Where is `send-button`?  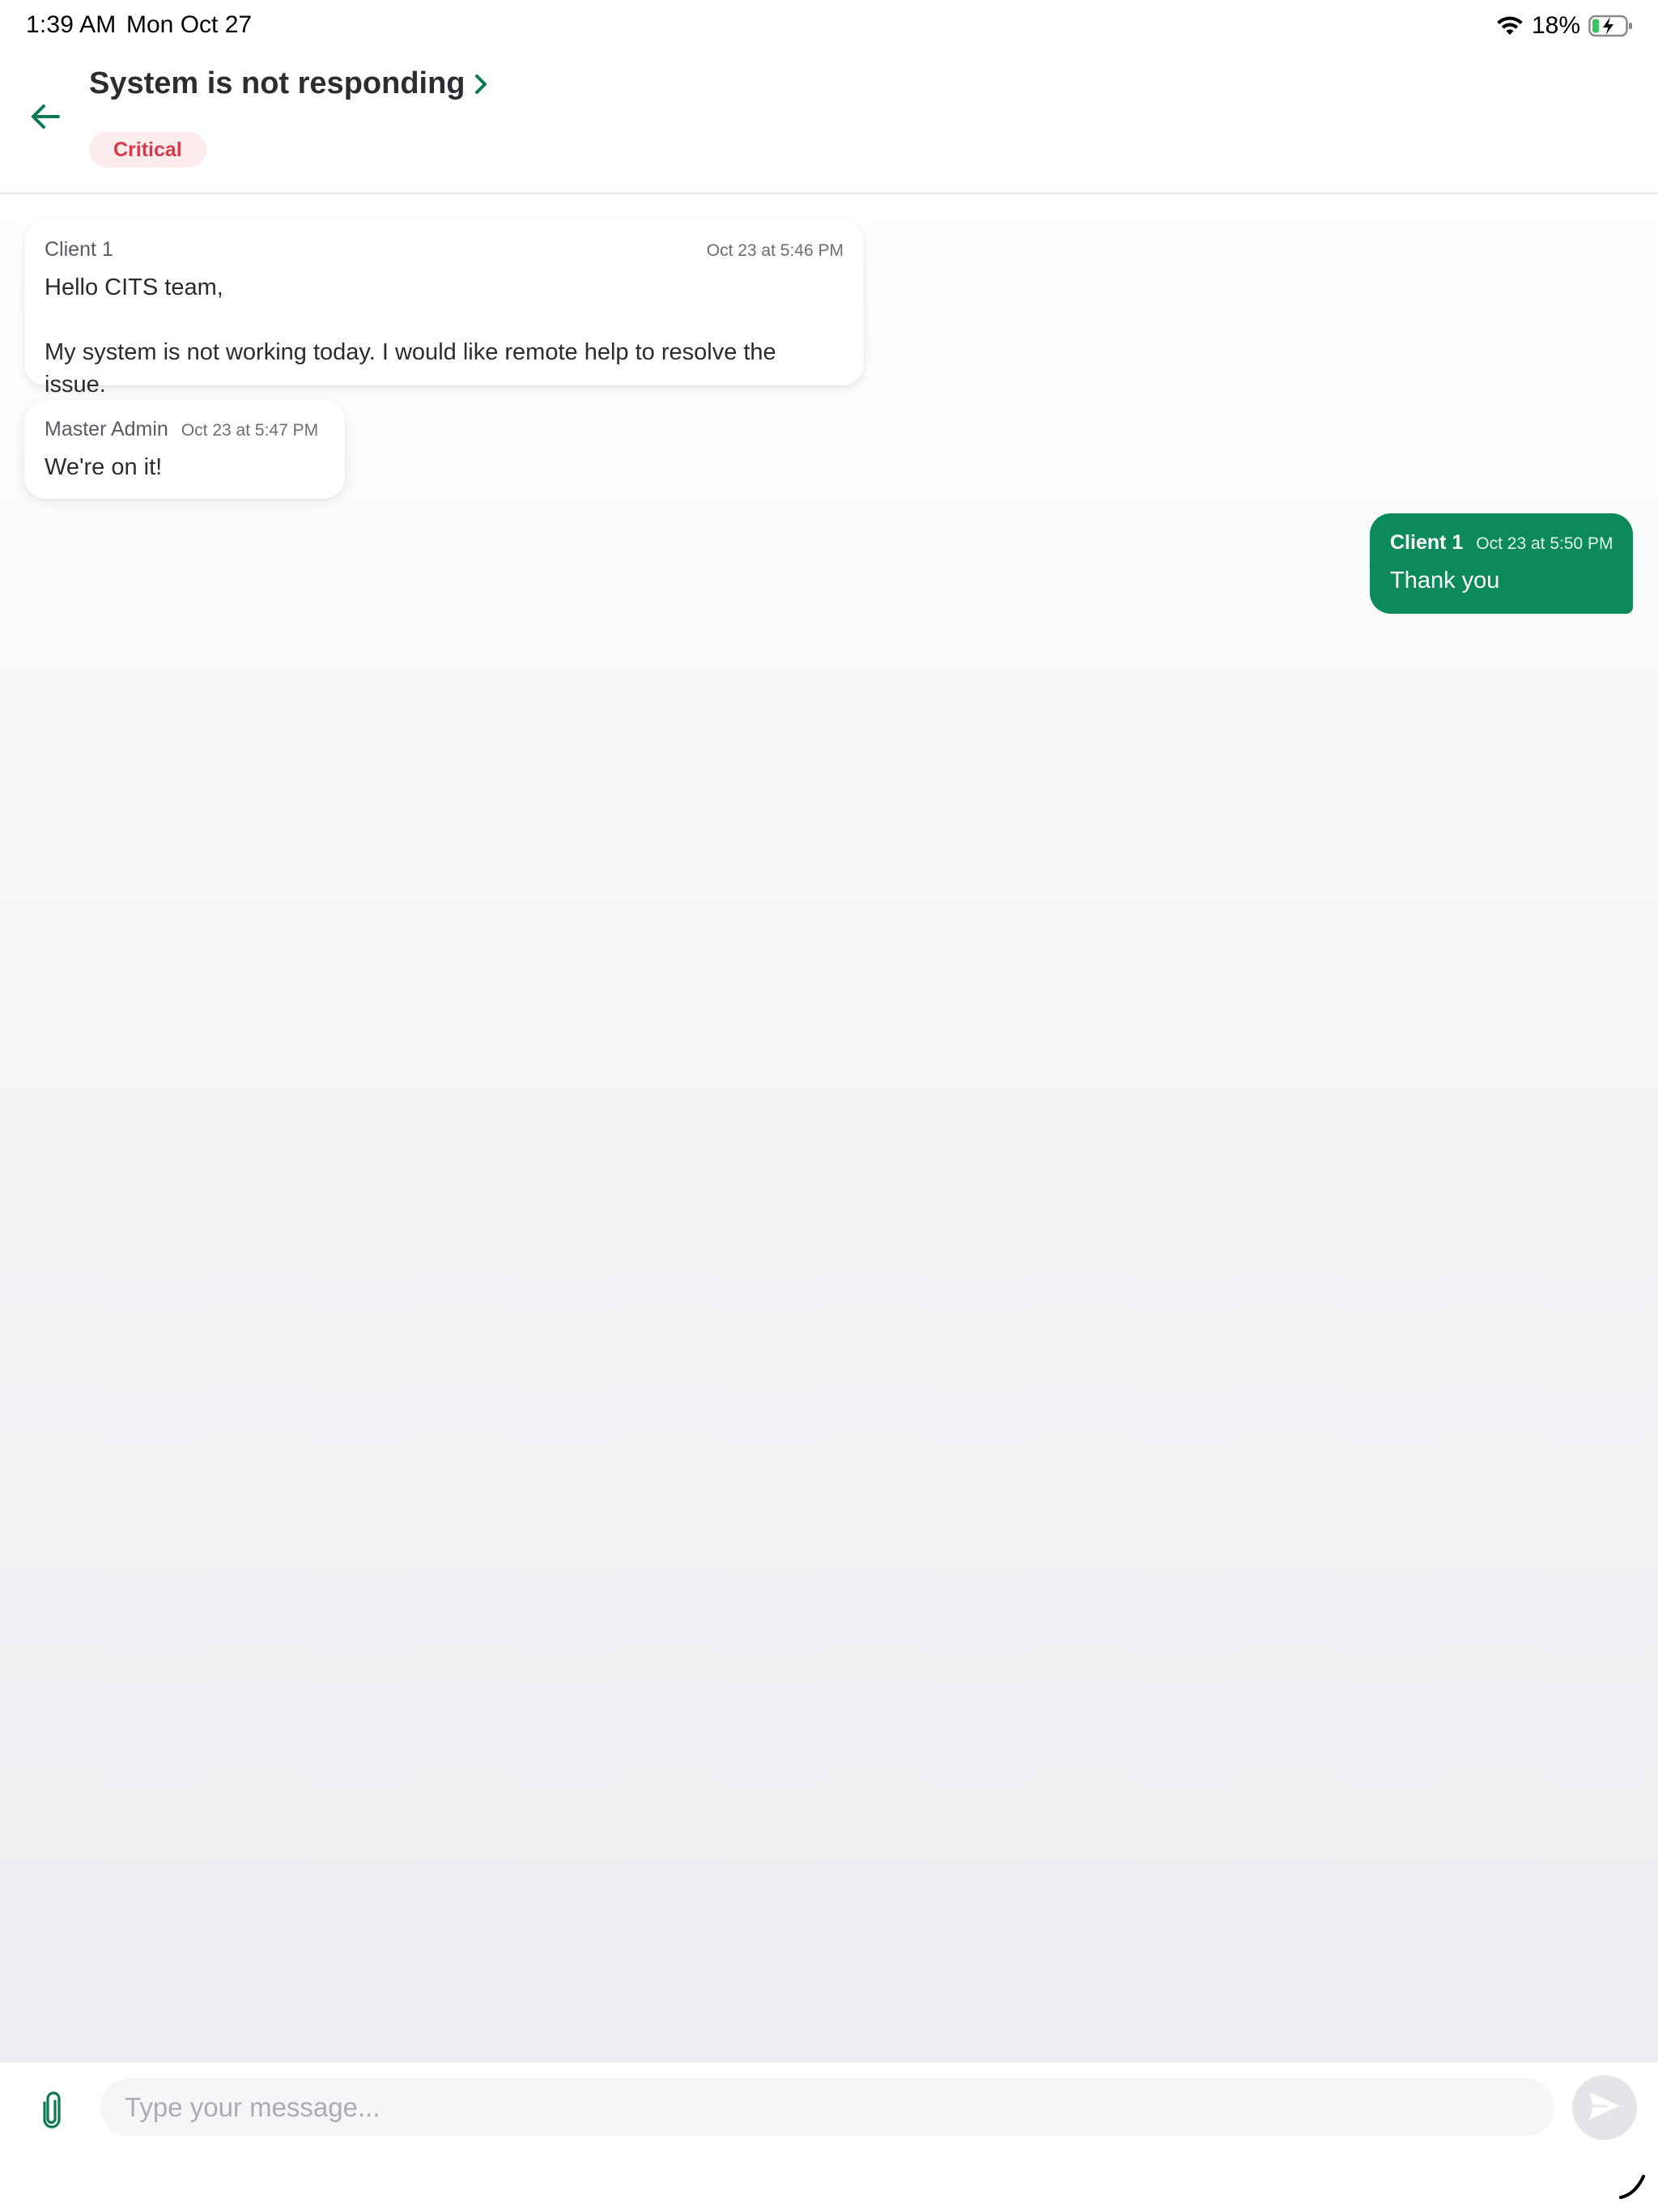
send-button is located at coordinates (1604, 2108).